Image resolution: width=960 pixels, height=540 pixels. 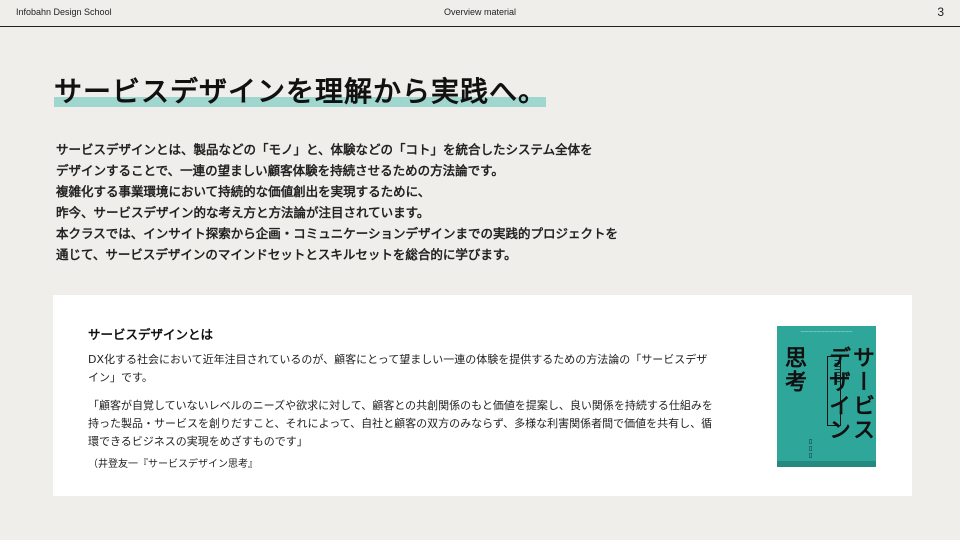 What do you see at coordinates (286, 254) in the screenshot?
I see `intro-line: 通じて、サービスデザインのマインドセットとスキルセットを総合的に学びます。` at bounding box center [286, 254].